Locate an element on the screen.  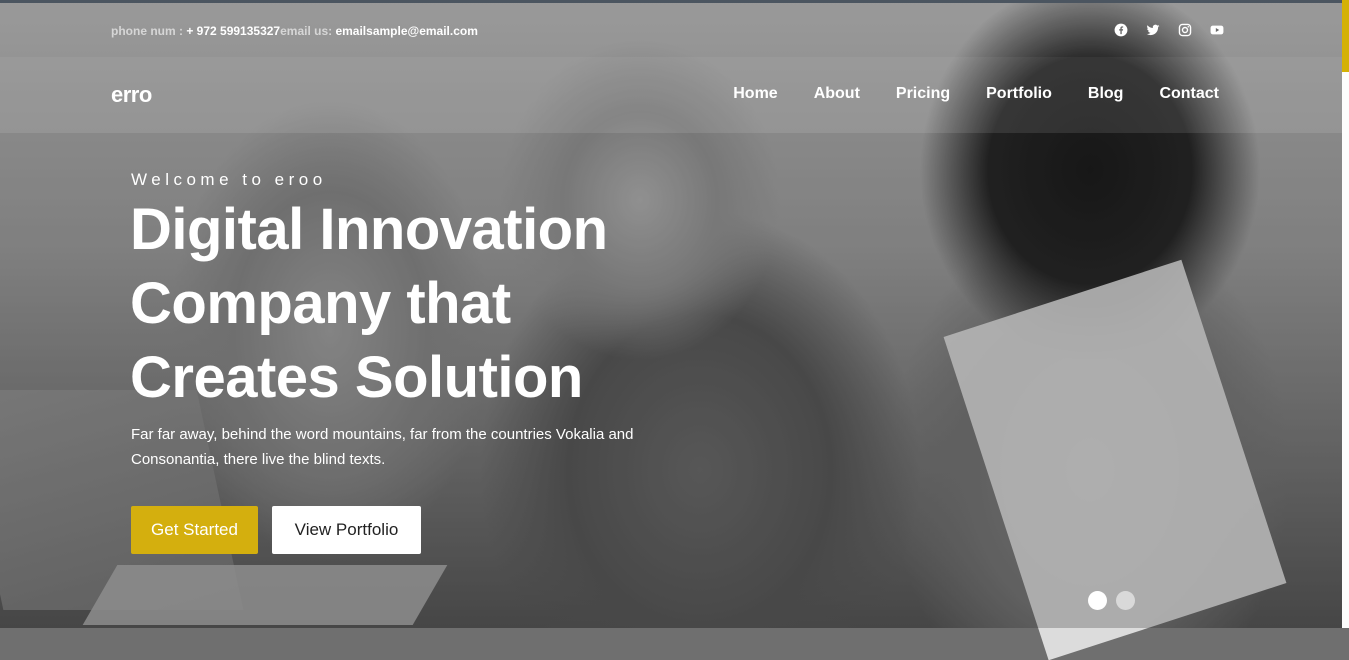
hero-eyebrow: Welcome to eroo is located at coordinates (229, 179).